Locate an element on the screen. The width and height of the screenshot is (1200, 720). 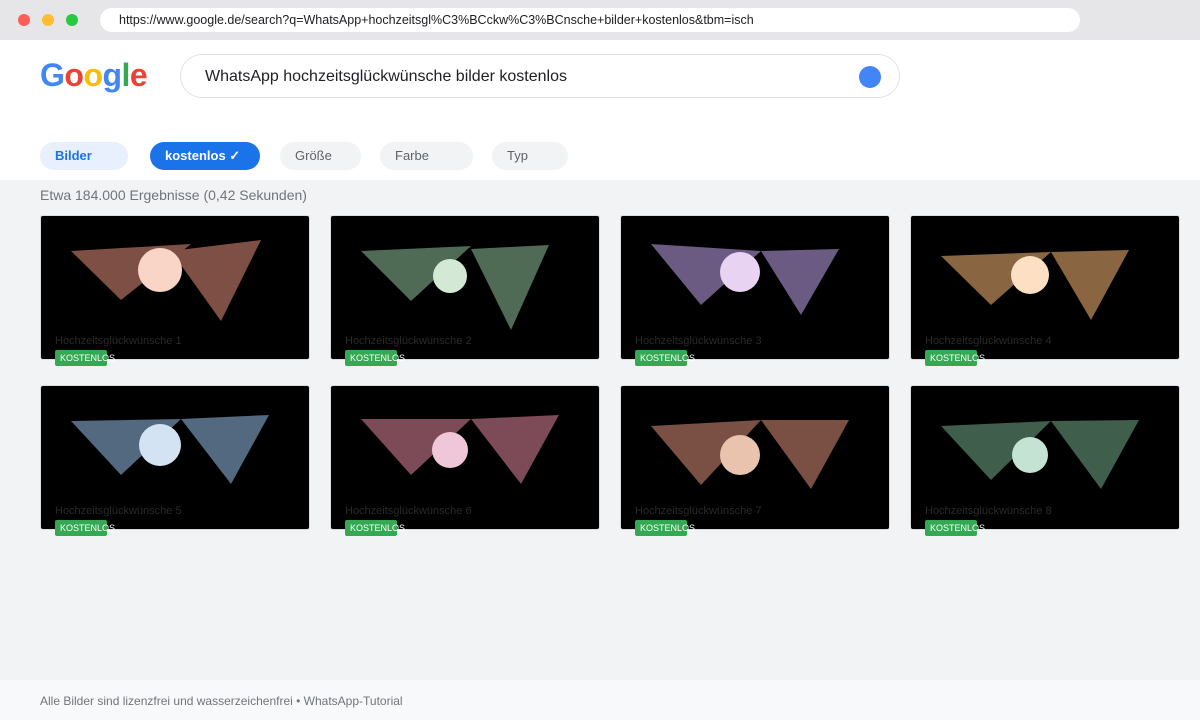
image-result-title: Hochzeitsglückwünsche 3 is located at coordinates (698, 341).